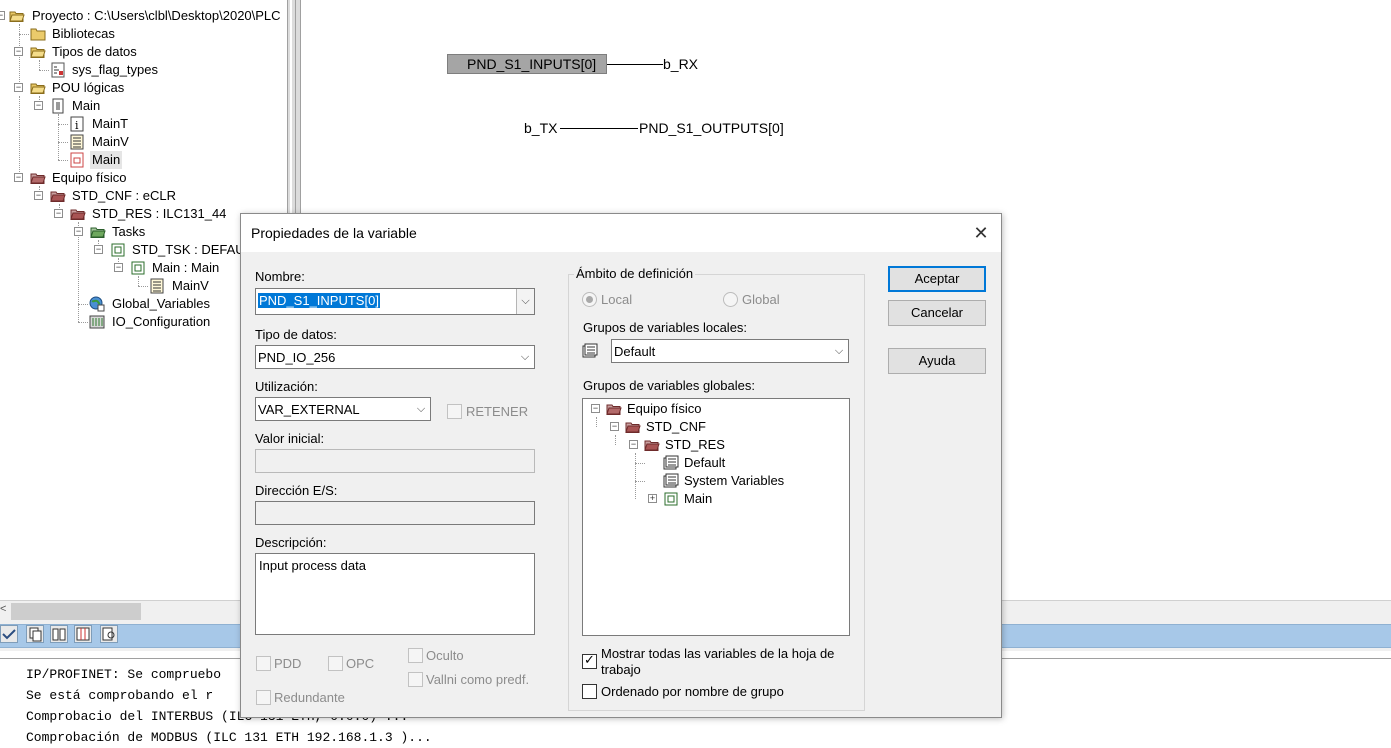 This screenshot has width=1391, height=748. What do you see at coordinates (716, 499) in the screenshot?
I see `global-tree-item-main: + Main` at bounding box center [716, 499].